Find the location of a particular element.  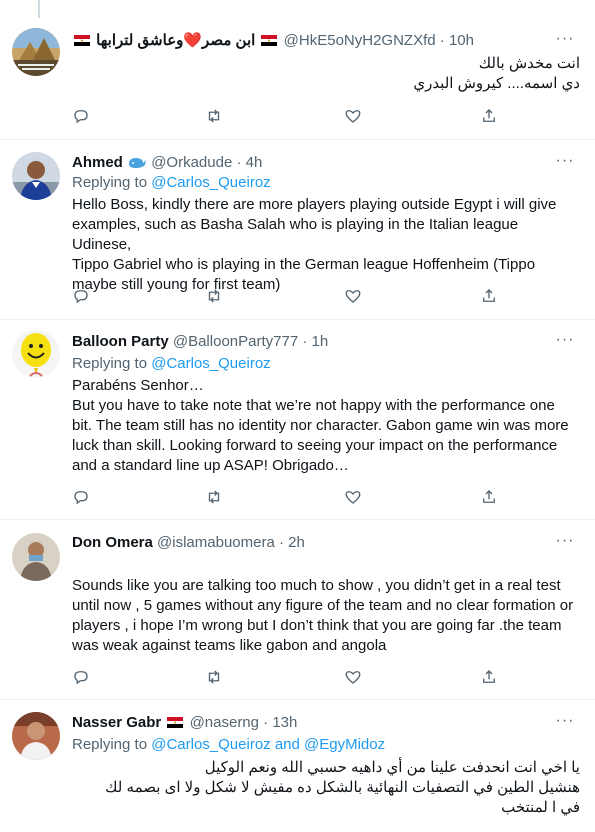

tweet-header: Nasser Gabr @naserng · 13h is located at coordinates (333, 723).